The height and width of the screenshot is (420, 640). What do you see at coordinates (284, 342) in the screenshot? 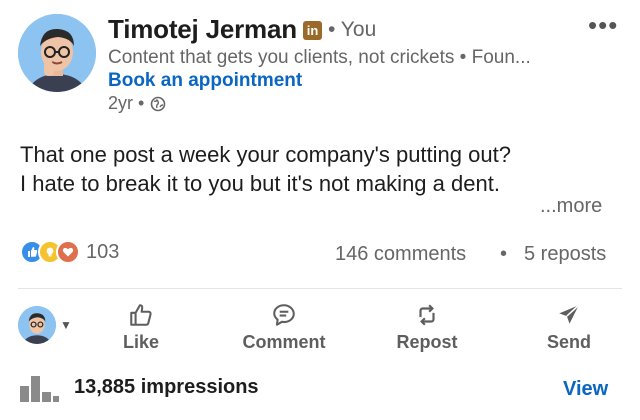
I see `comment-label: Comment` at bounding box center [284, 342].